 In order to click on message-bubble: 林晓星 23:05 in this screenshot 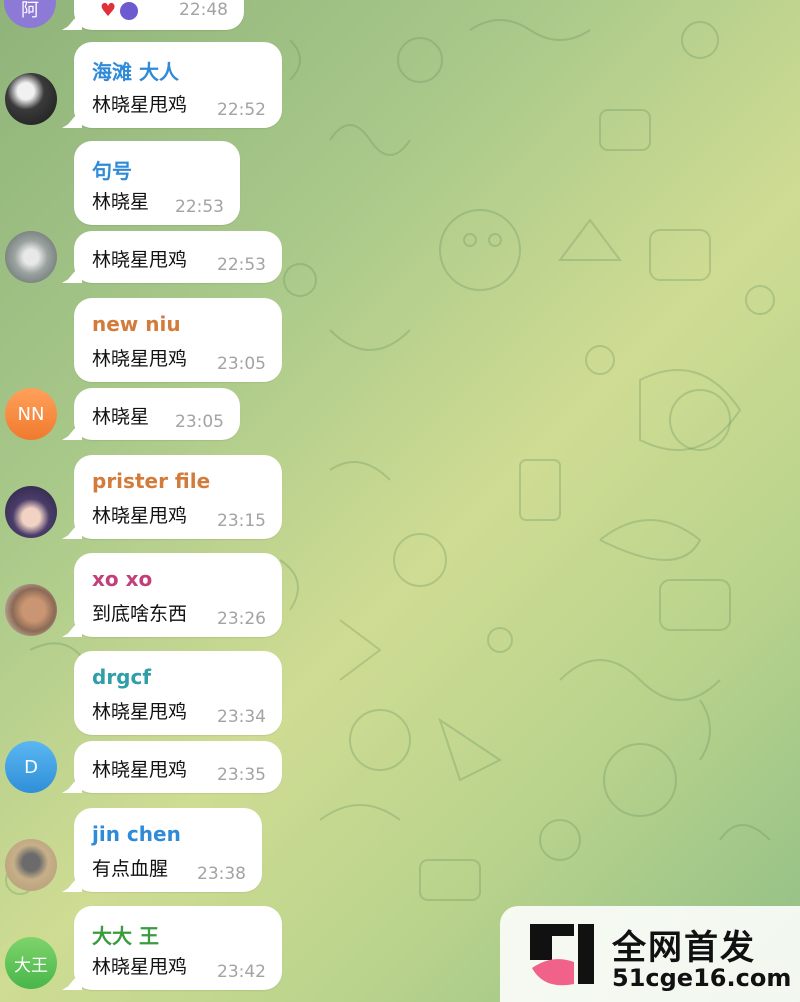, I will do `click(157, 414)`.